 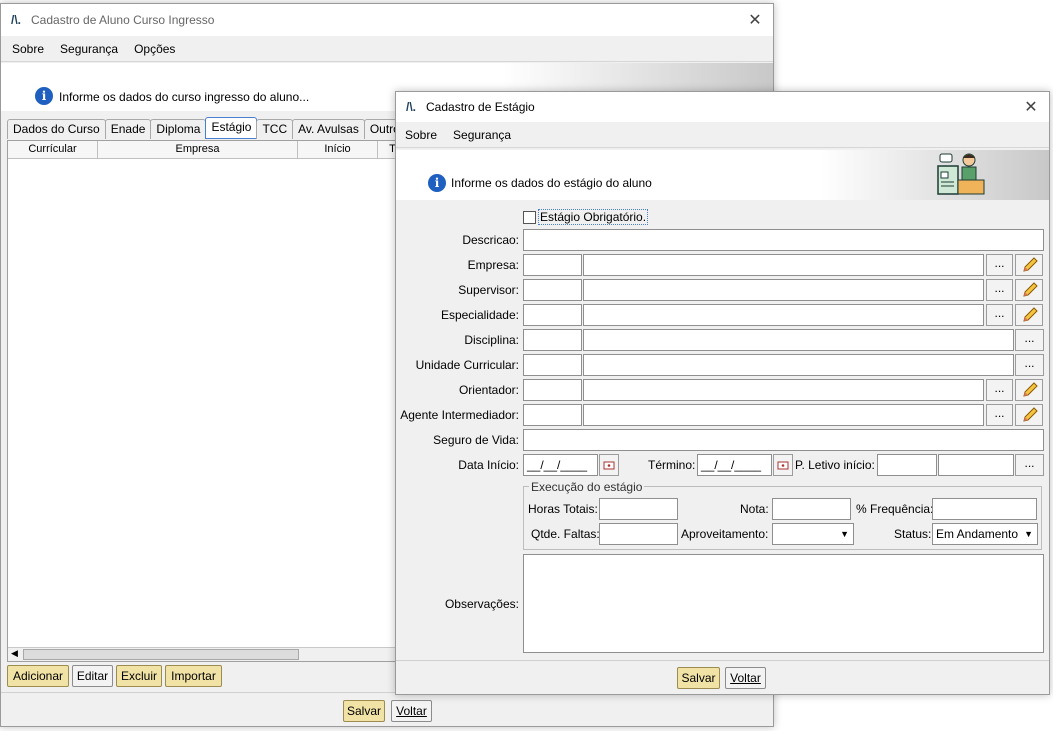 I want to click on orientador-label: Orientador:, so click(x=488, y=390).